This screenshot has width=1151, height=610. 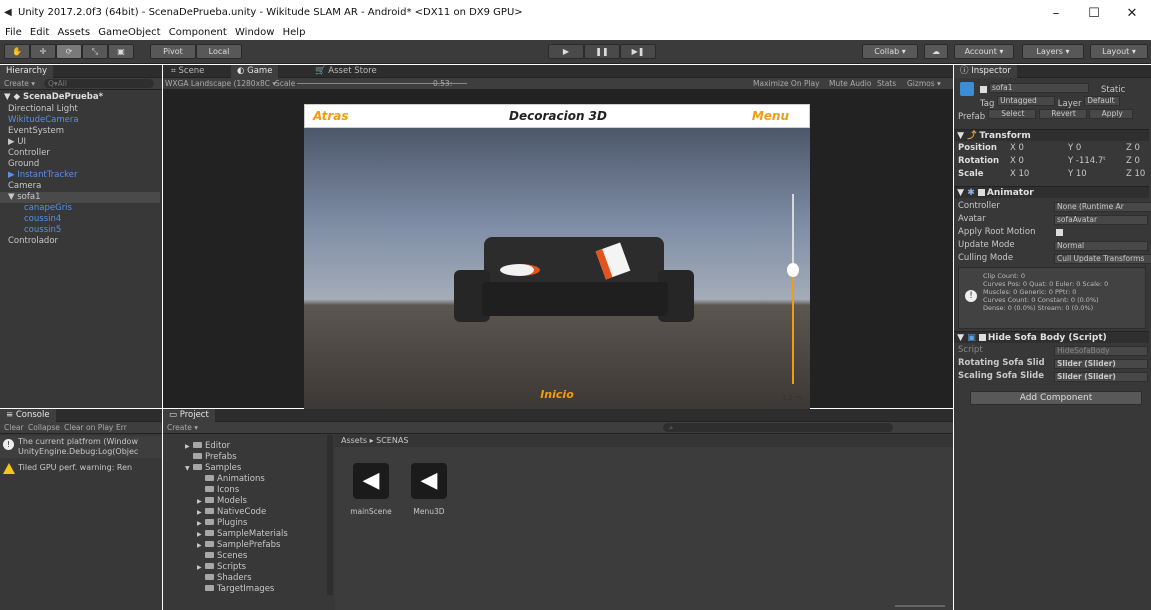 What do you see at coordinates (374, 440) in the screenshot?
I see `breadcrumb: Assets ▸ SCENAS` at bounding box center [374, 440].